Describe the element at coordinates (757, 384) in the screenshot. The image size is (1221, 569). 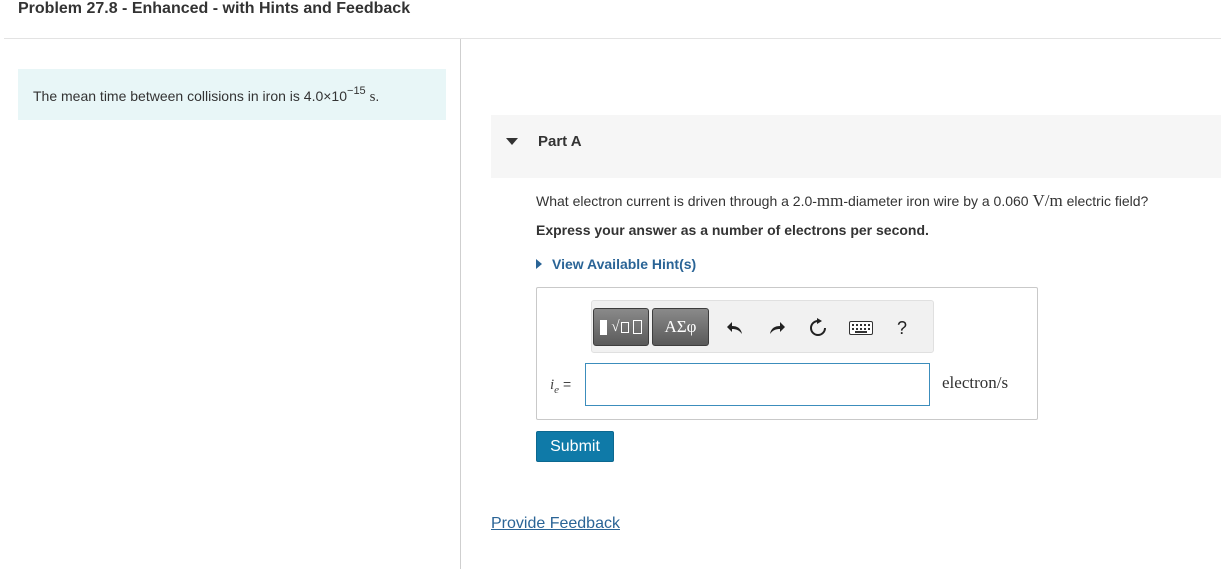
I see `answer-input` at that location.